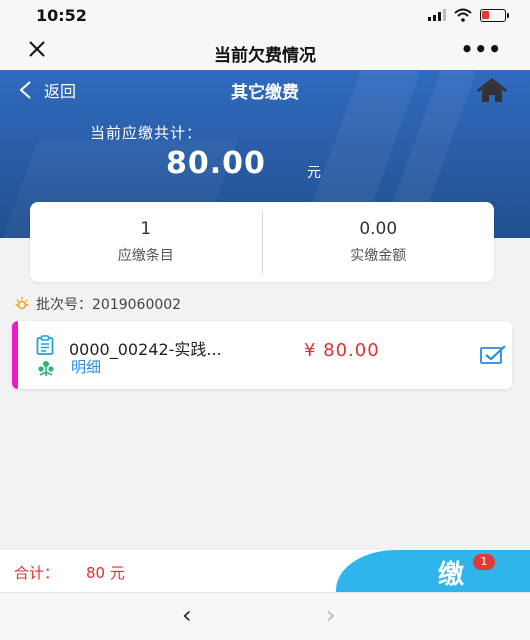 The height and width of the screenshot is (640, 530). What do you see at coordinates (109, 305) in the screenshot?
I see `batch-text: 批次号：2019060002` at bounding box center [109, 305].